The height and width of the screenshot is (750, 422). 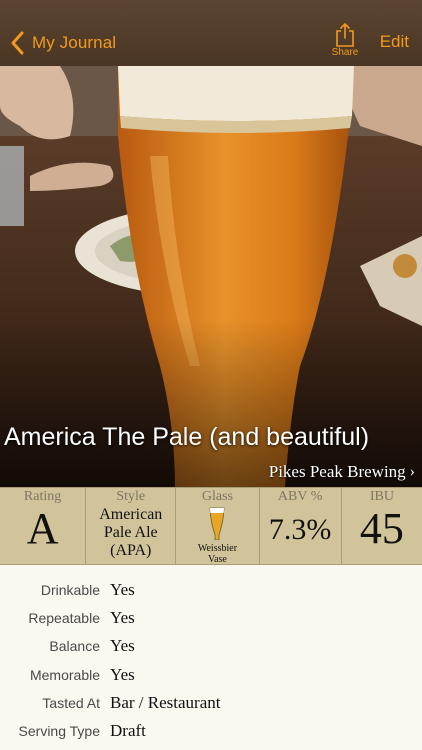 I want to click on detail-label: Balance, so click(x=74, y=646).